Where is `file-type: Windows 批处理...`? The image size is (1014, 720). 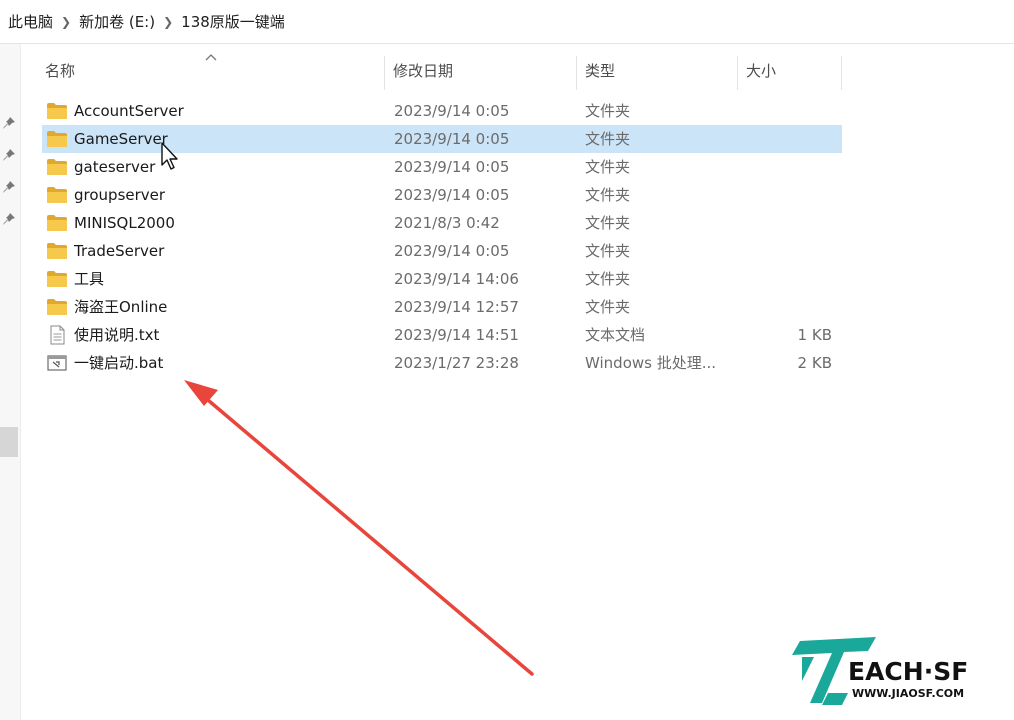 file-type: Windows 批处理... is located at coordinates (651, 363).